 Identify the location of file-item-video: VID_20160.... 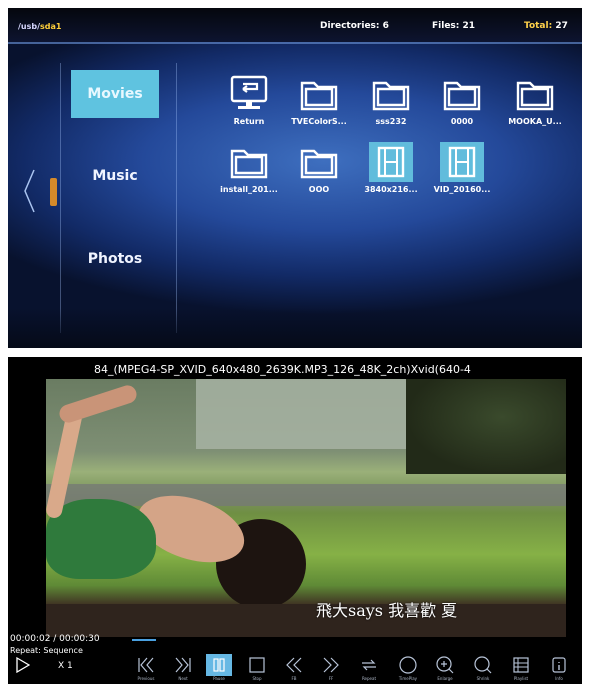
(462, 168).